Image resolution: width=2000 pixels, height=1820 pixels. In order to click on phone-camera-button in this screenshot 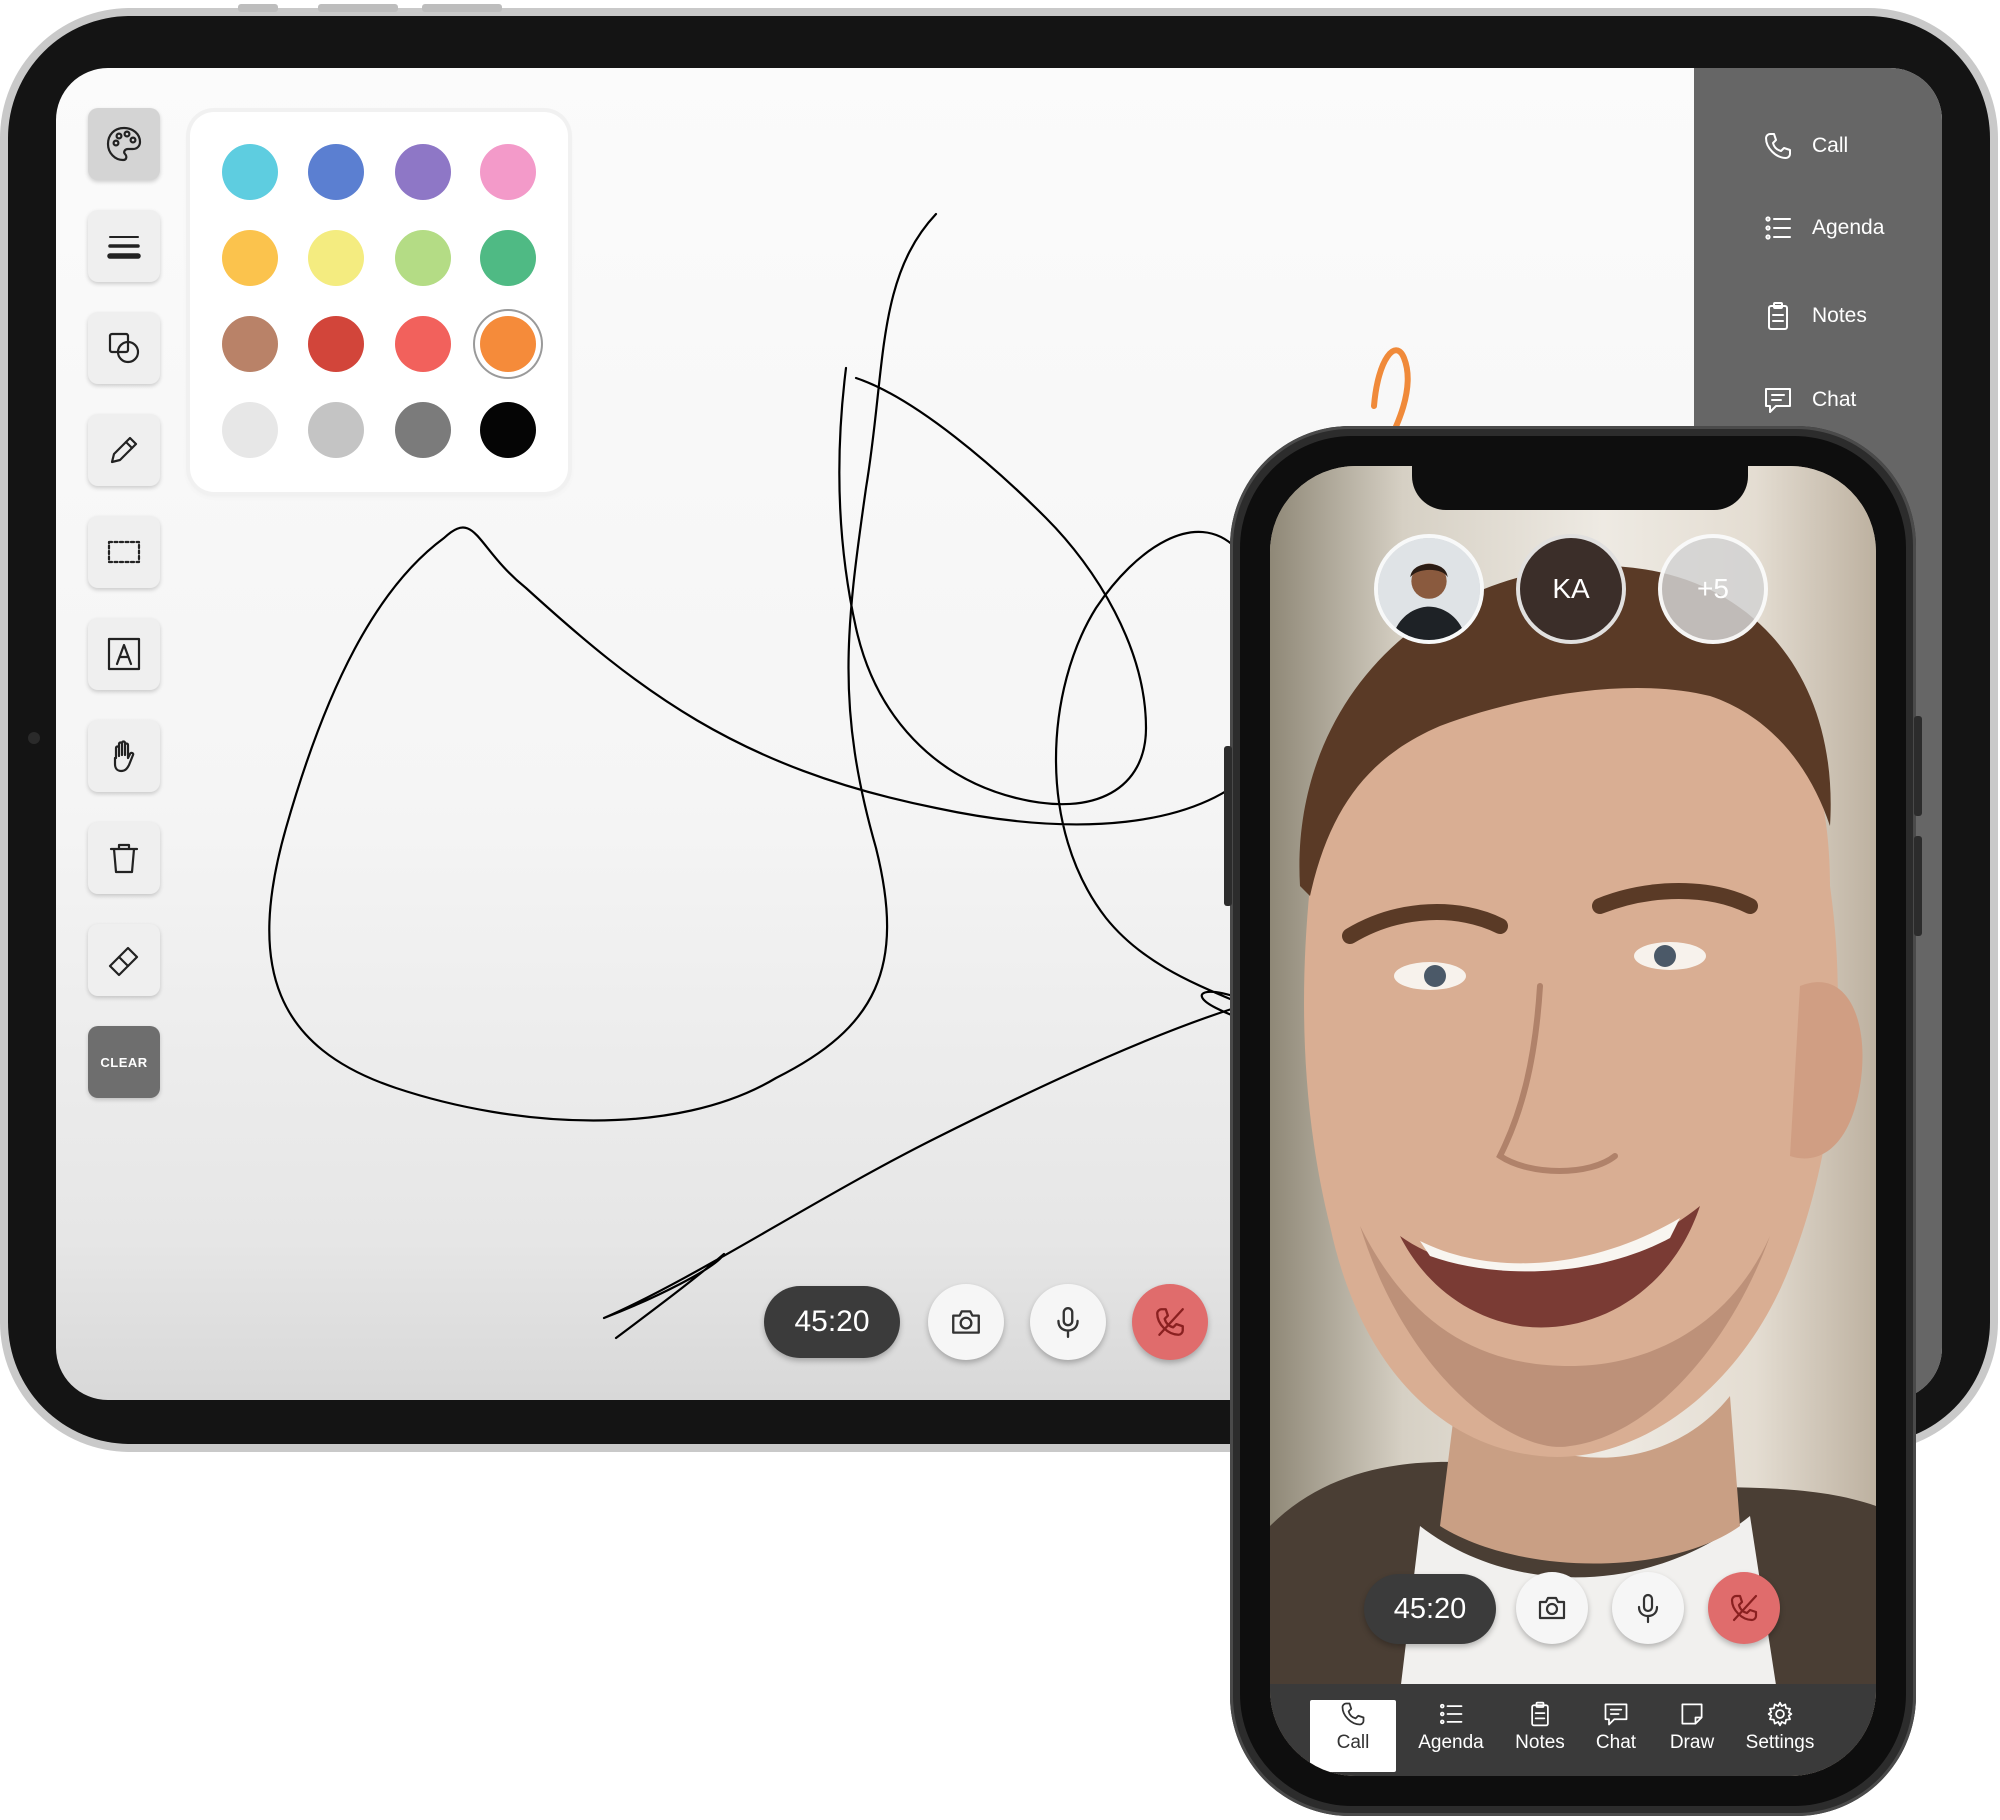, I will do `click(1552, 1608)`.